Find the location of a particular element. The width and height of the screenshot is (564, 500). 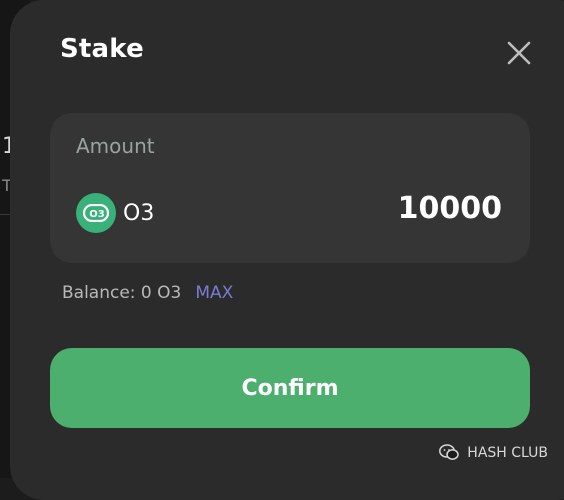

o3-token-icon: O3 is located at coordinates (96, 213).